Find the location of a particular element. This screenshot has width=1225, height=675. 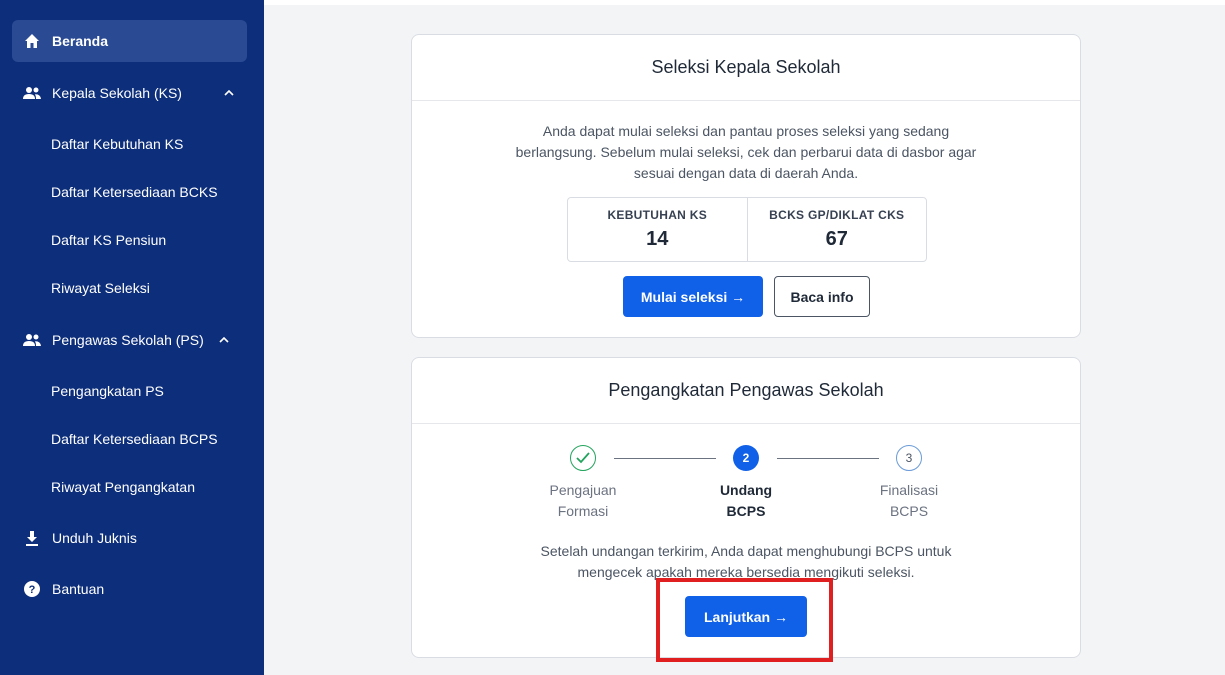

download-icon is located at coordinates (32, 538).